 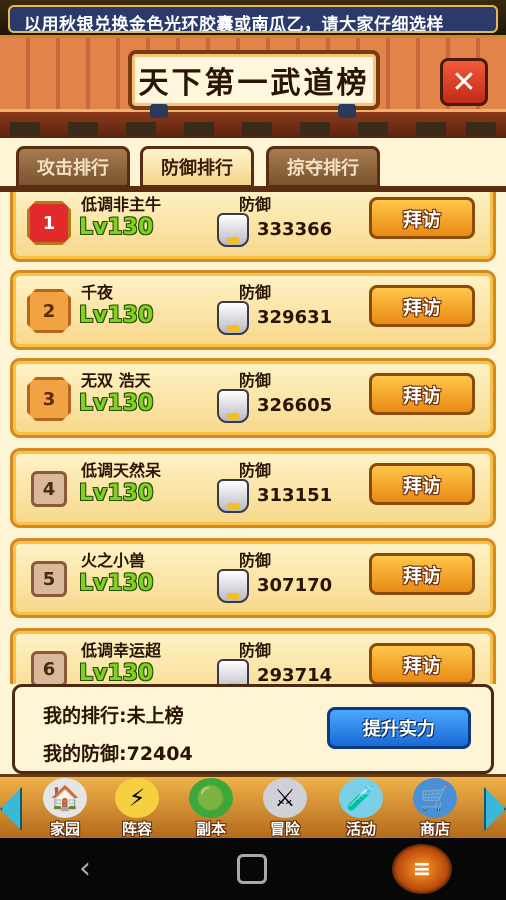 I want to click on page-title: 天下第一武道榜, so click(x=254, y=83).